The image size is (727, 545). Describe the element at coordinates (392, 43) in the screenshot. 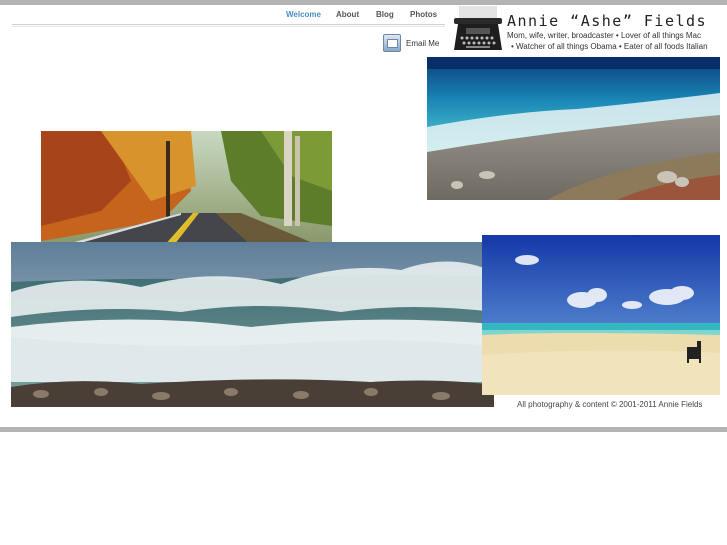

I see `mail-icon` at that location.